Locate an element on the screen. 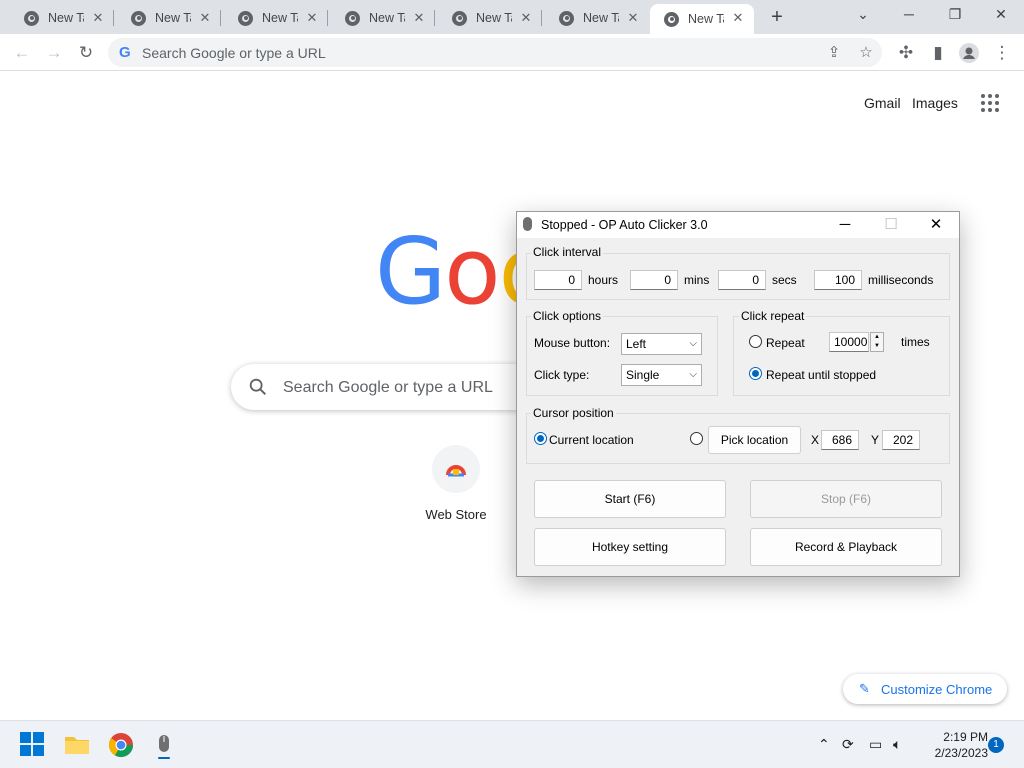  dialog-close-button: ✕ is located at coordinates (936, 225).